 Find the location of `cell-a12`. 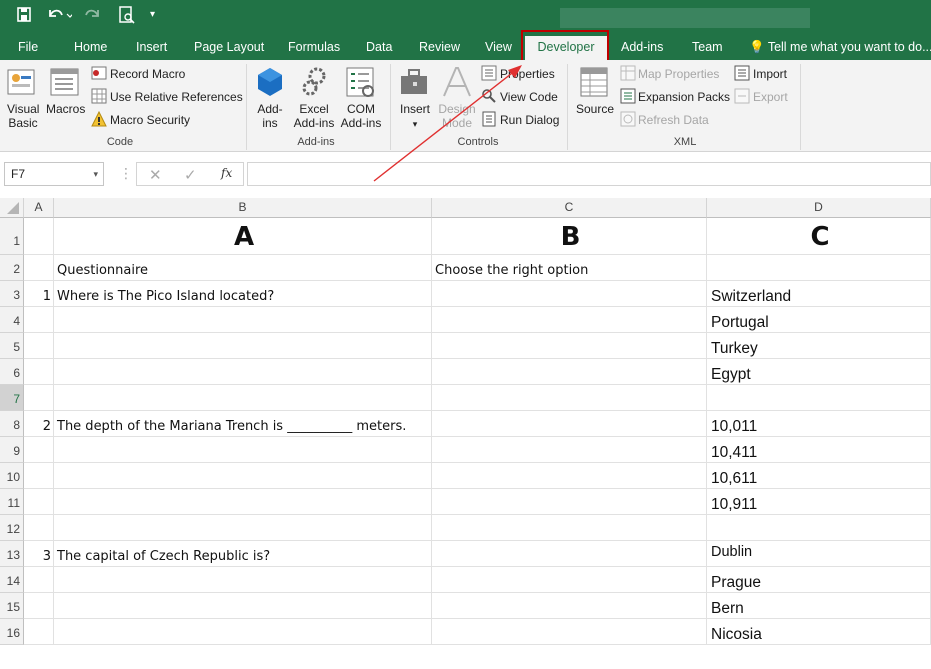

cell-a12 is located at coordinates (39, 528).